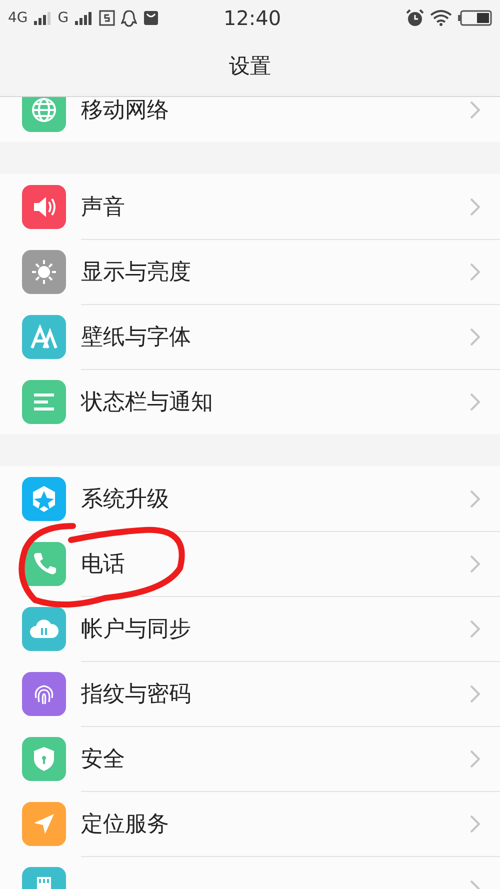 Image resolution: width=500 pixels, height=889 pixels. What do you see at coordinates (275, 759) in the screenshot?
I see `settings-item: 安全` at bounding box center [275, 759].